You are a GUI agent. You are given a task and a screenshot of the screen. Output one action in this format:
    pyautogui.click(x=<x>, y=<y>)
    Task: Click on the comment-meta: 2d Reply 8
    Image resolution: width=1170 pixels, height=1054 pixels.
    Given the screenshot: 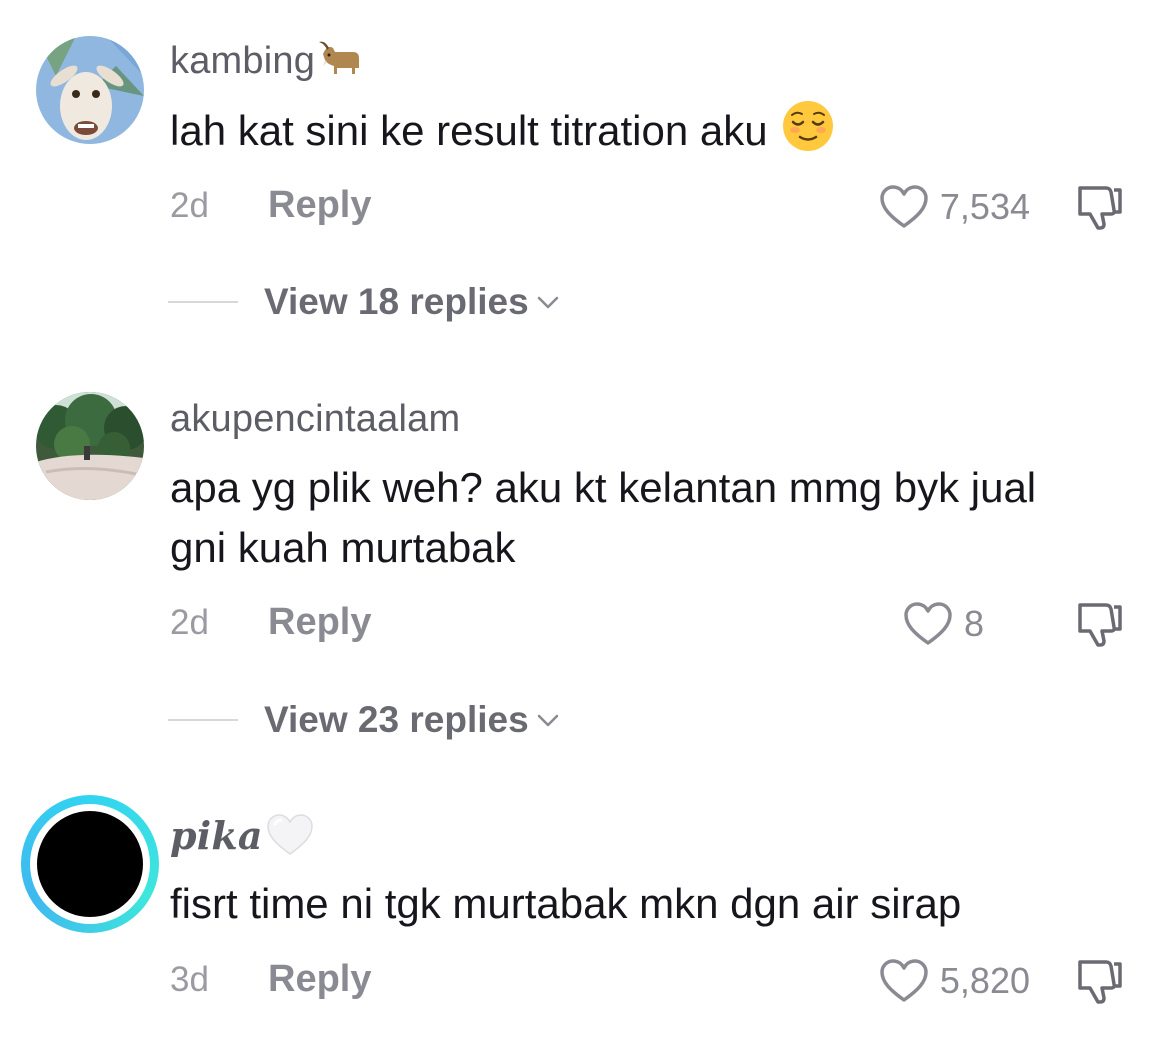 What is the action you would take?
    pyautogui.click(x=650, y=624)
    